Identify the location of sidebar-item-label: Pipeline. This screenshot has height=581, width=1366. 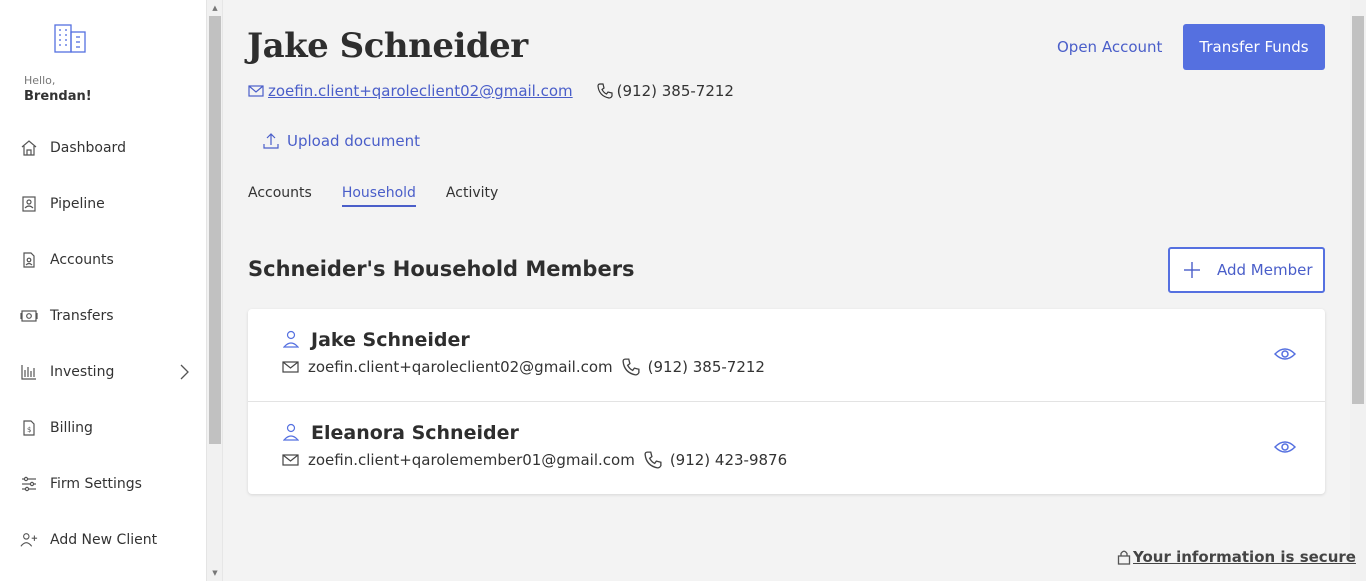
(77, 204).